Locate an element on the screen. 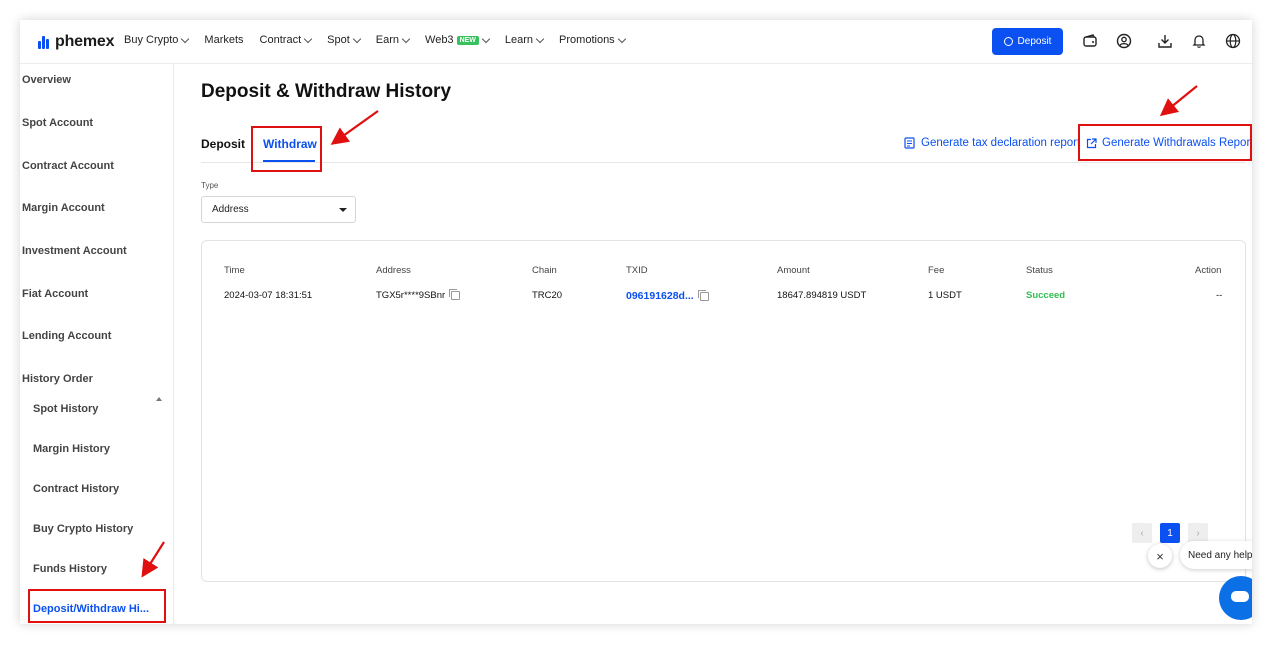 The height and width of the screenshot is (646, 1280). cell-fee: 1 USDT is located at coordinates (945, 295).